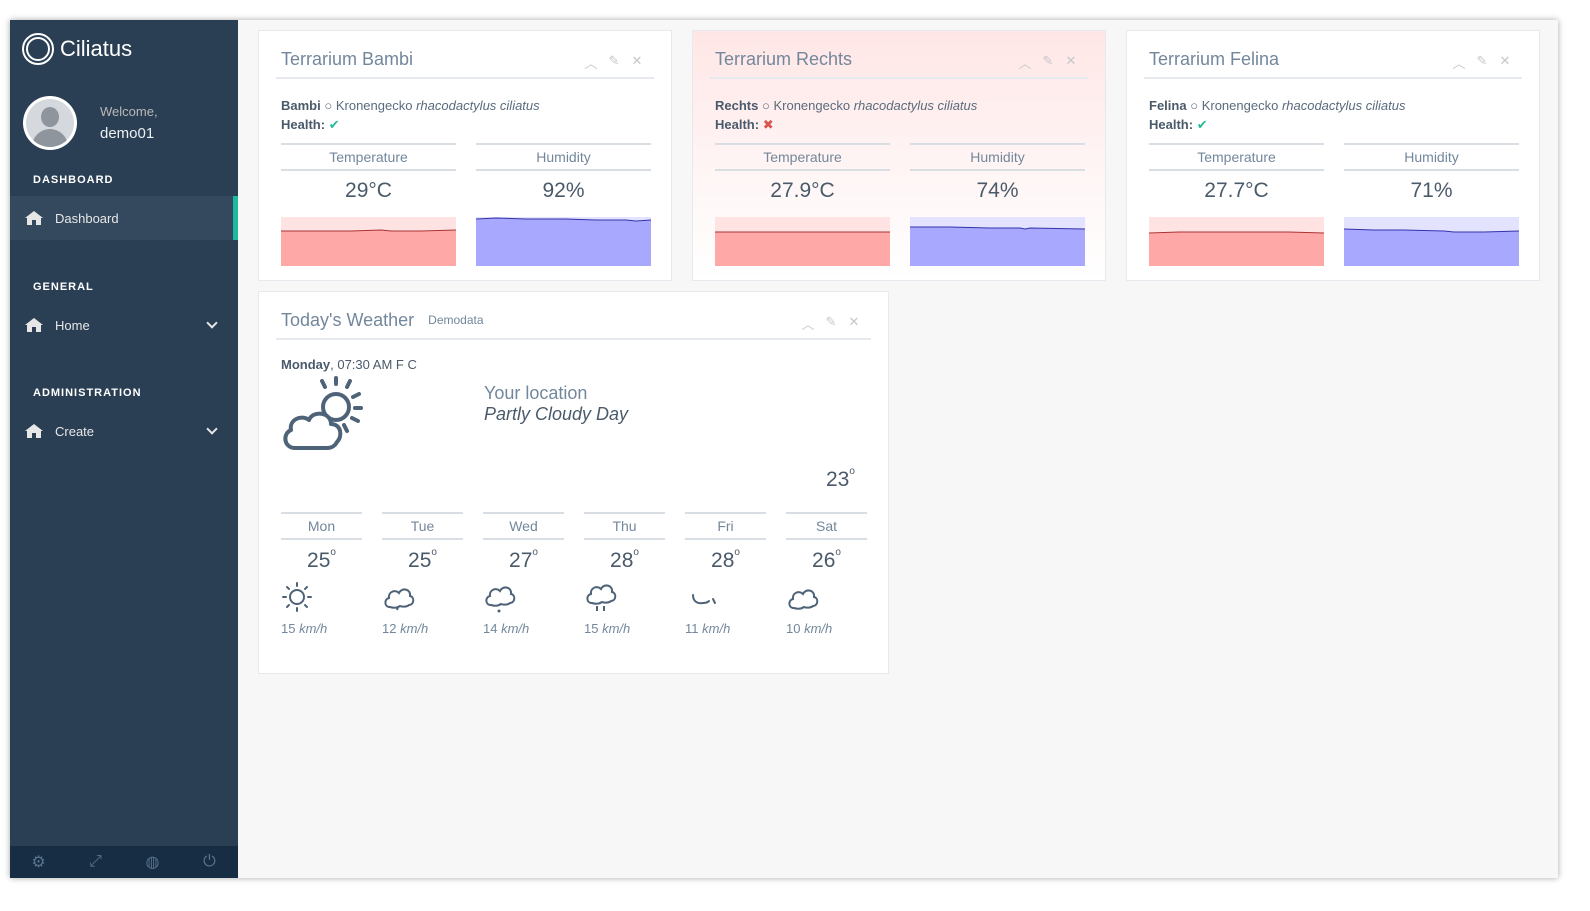  What do you see at coordinates (601, 597) in the screenshot?
I see `cloud-rain-icon` at bounding box center [601, 597].